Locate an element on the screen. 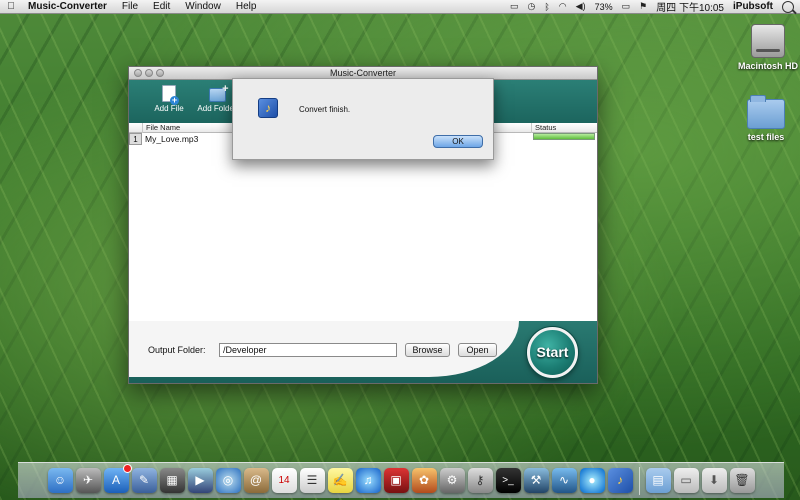  row-file-name: My_Love.mp3 is located at coordinates (172, 139).